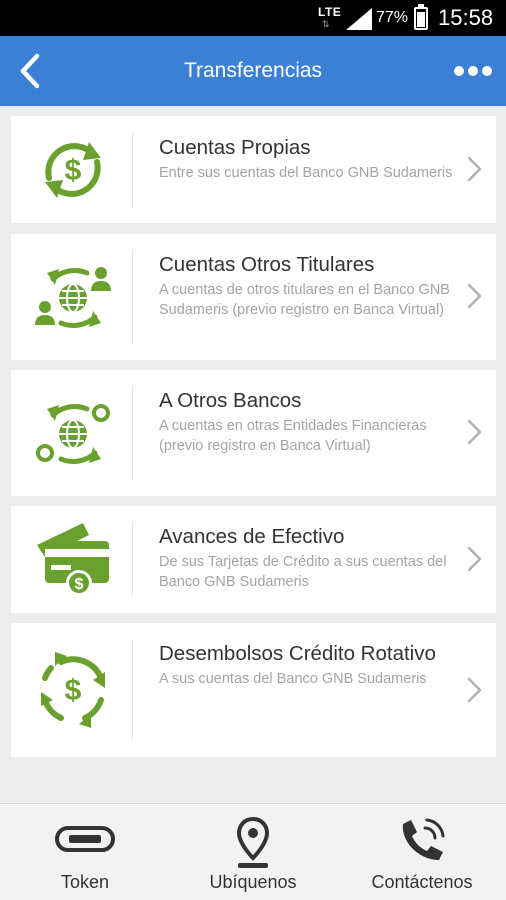 This screenshot has width=506, height=900. What do you see at coordinates (252, 536) in the screenshot?
I see `option-title: Avances de Efectivo` at bounding box center [252, 536].